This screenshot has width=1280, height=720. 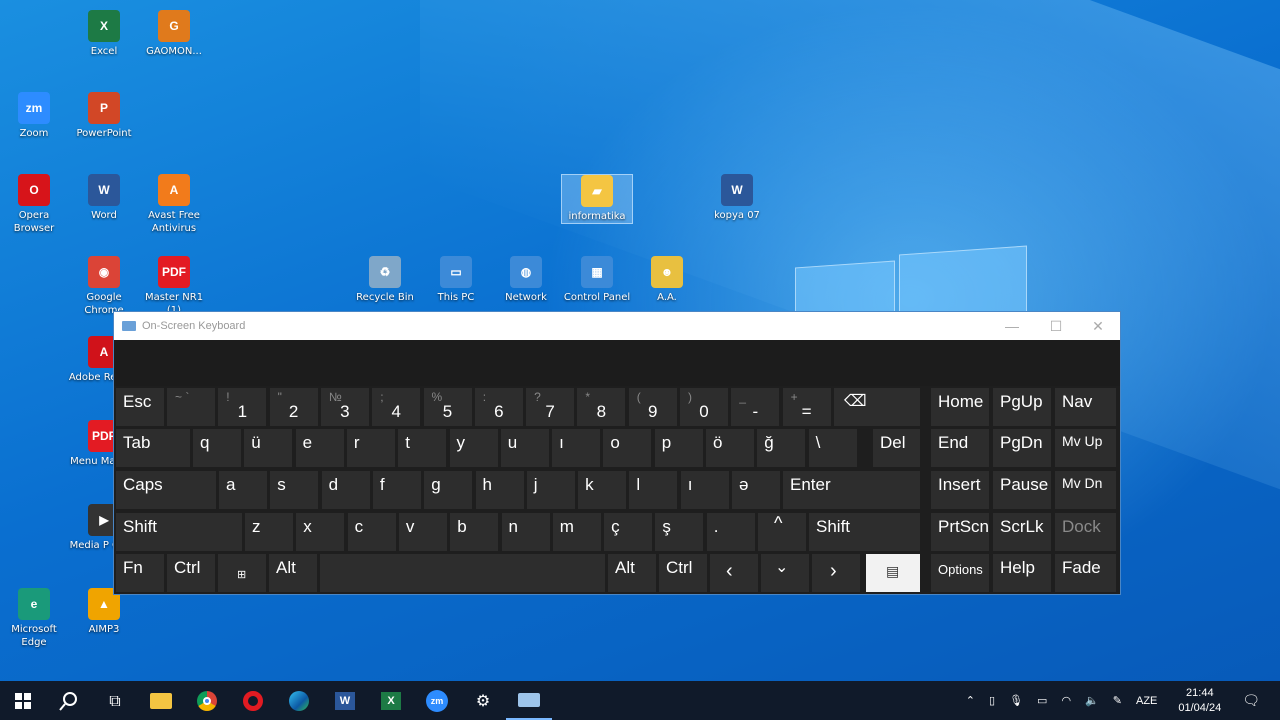 I want to click on key-letter: \, so click(x=832, y=448).